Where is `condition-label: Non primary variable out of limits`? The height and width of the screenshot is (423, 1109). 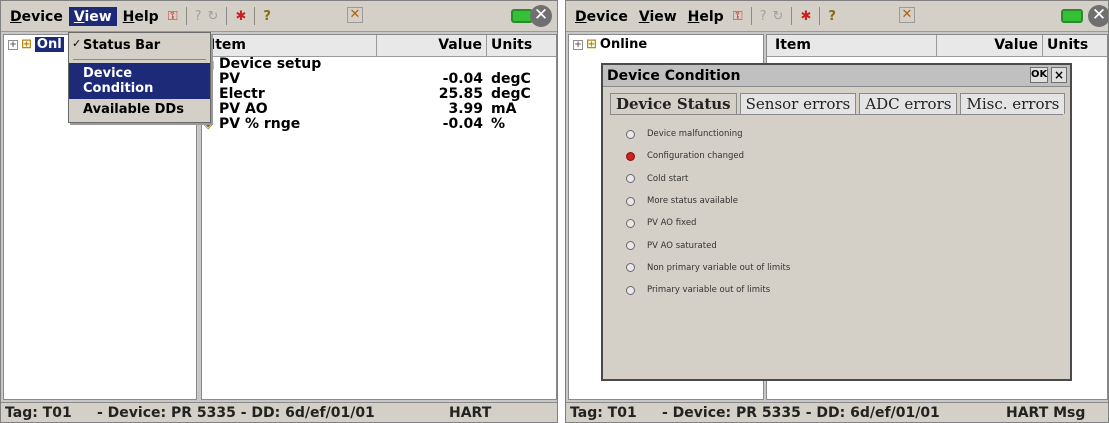 condition-label: Non primary variable out of limits is located at coordinates (719, 267).